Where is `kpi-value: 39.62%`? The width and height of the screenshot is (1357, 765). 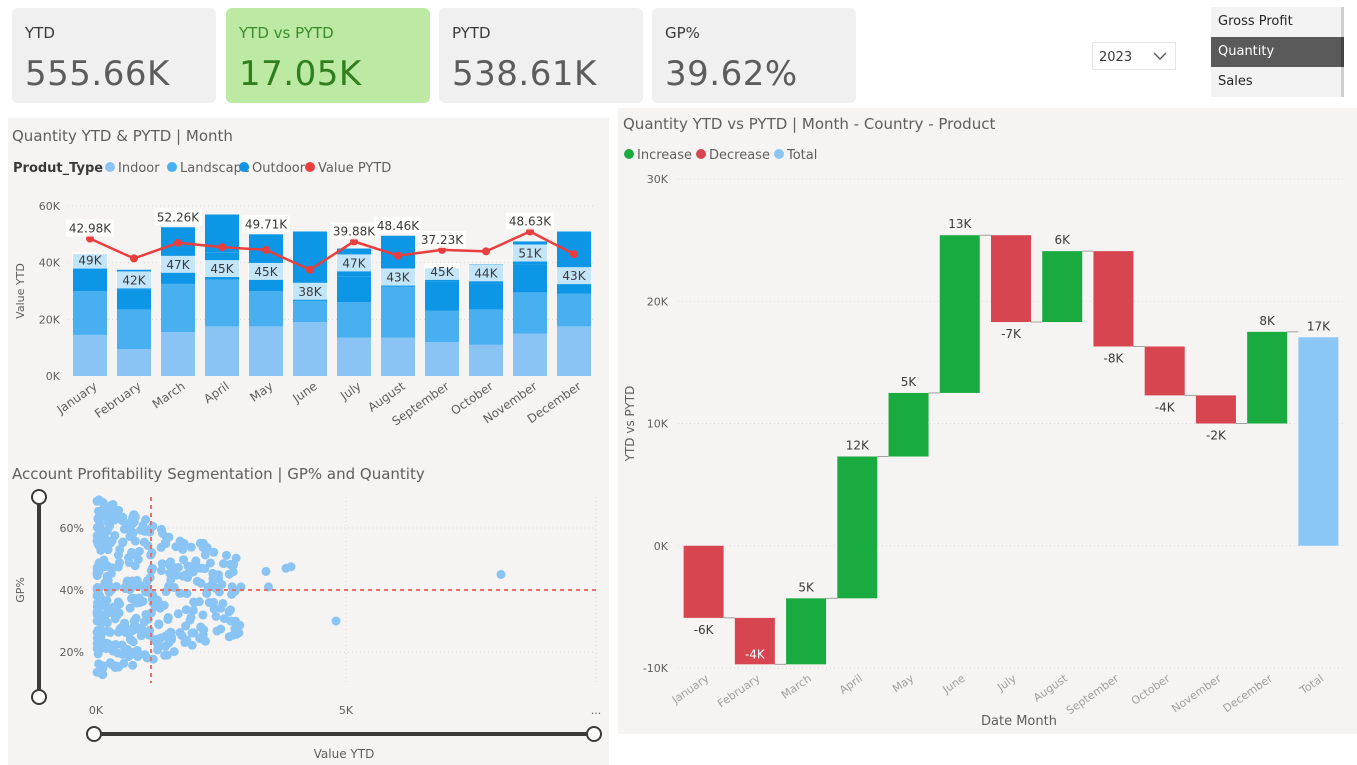
kpi-value: 39.62% is located at coordinates (731, 74).